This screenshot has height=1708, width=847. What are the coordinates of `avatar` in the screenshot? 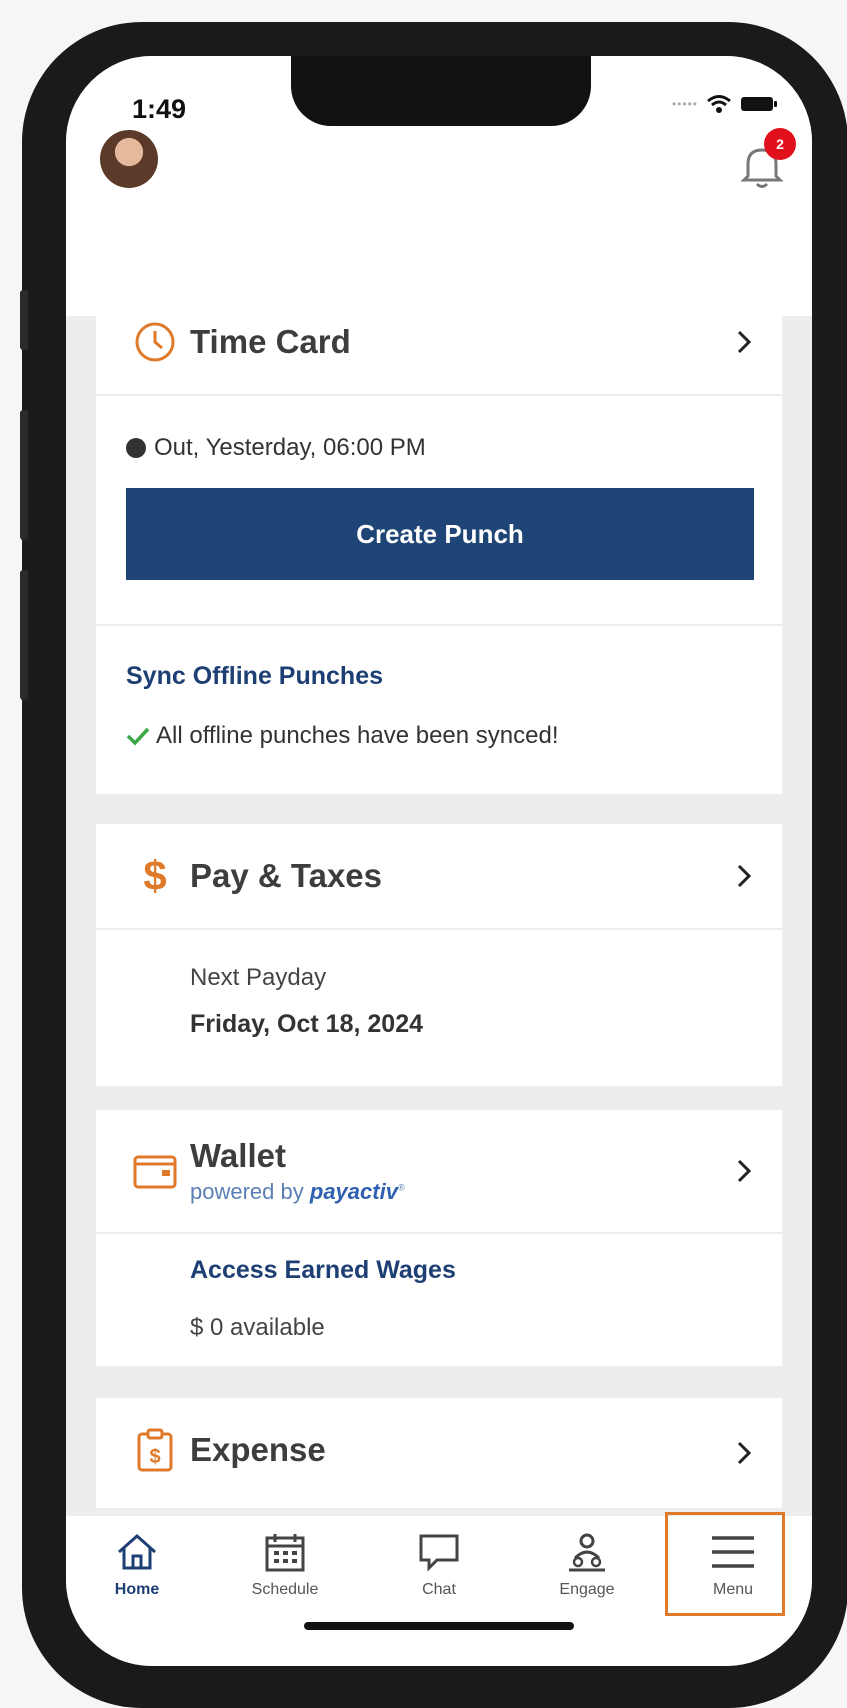 It's located at (129, 159).